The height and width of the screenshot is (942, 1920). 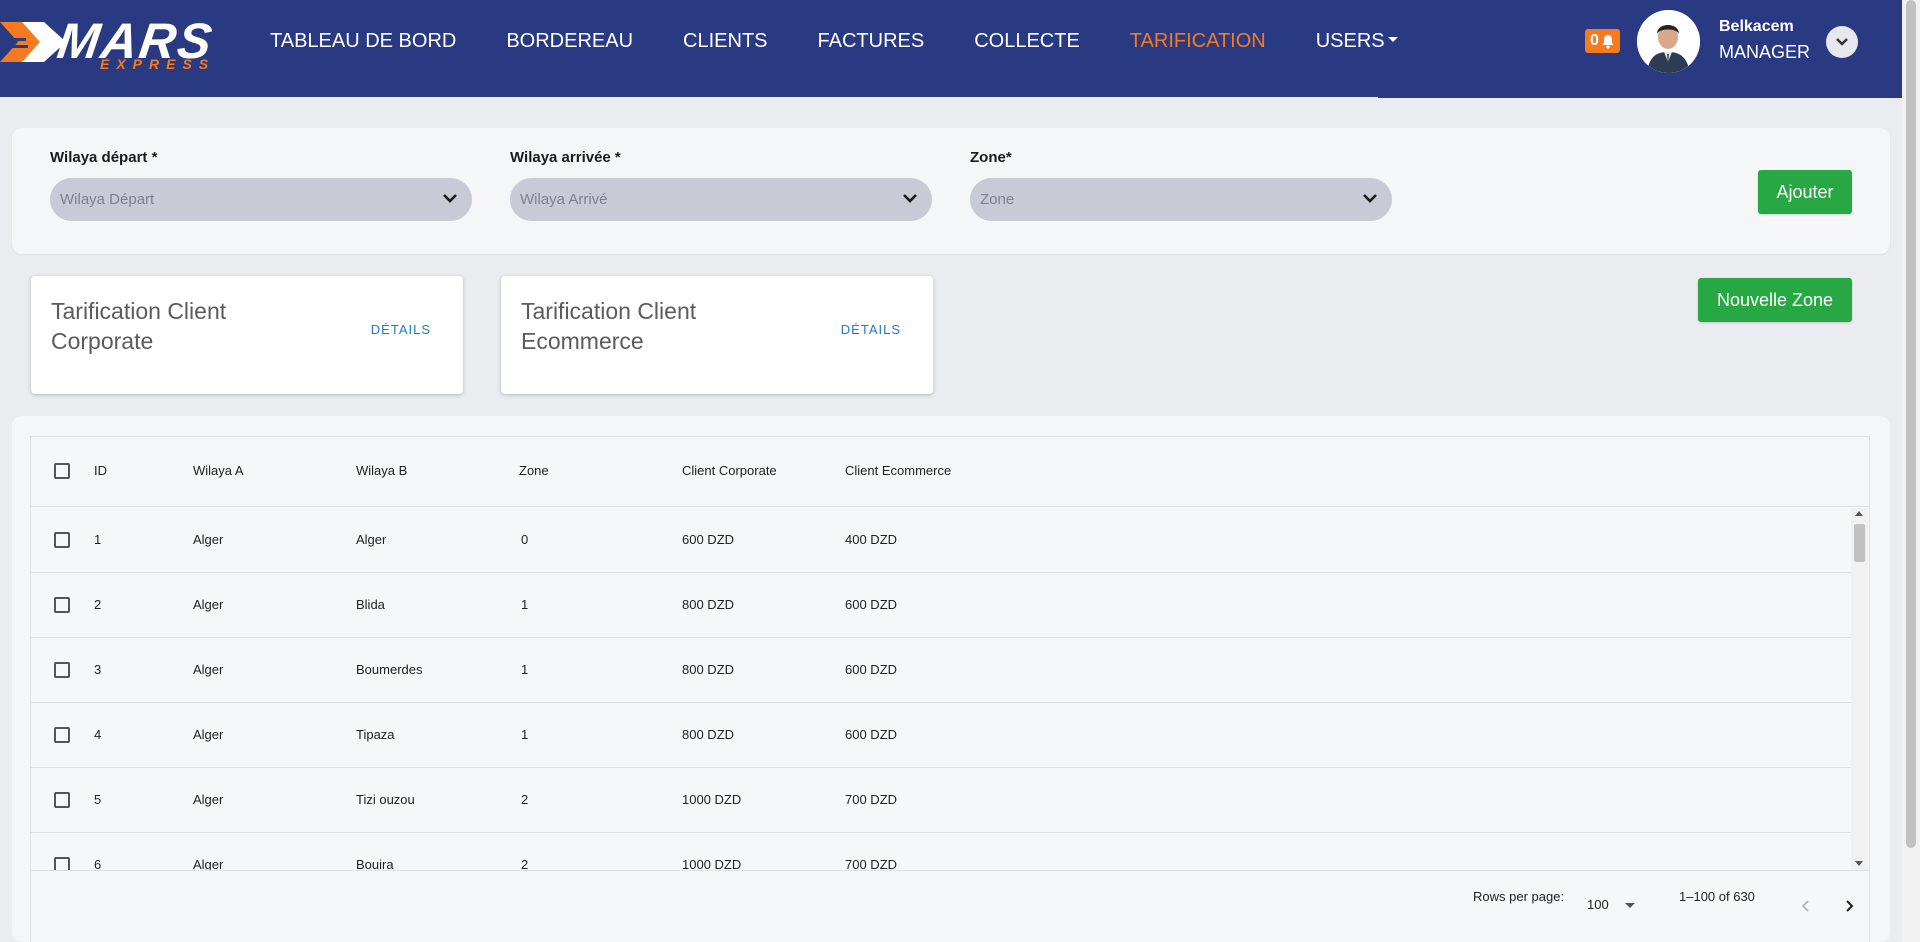 What do you see at coordinates (1616, 907) in the screenshot?
I see `rows-per-page-select: 100` at bounding box center [1616, 907].